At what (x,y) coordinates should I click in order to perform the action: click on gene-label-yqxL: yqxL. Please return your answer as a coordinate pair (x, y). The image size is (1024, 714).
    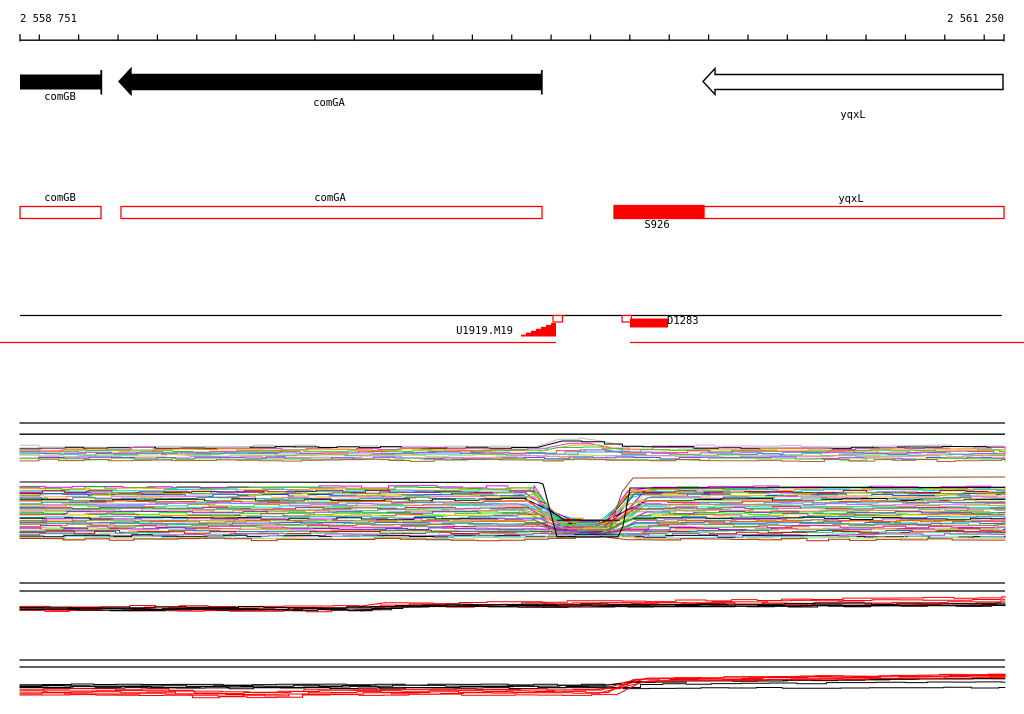
    Looking at the image, I should click on (853, 115).